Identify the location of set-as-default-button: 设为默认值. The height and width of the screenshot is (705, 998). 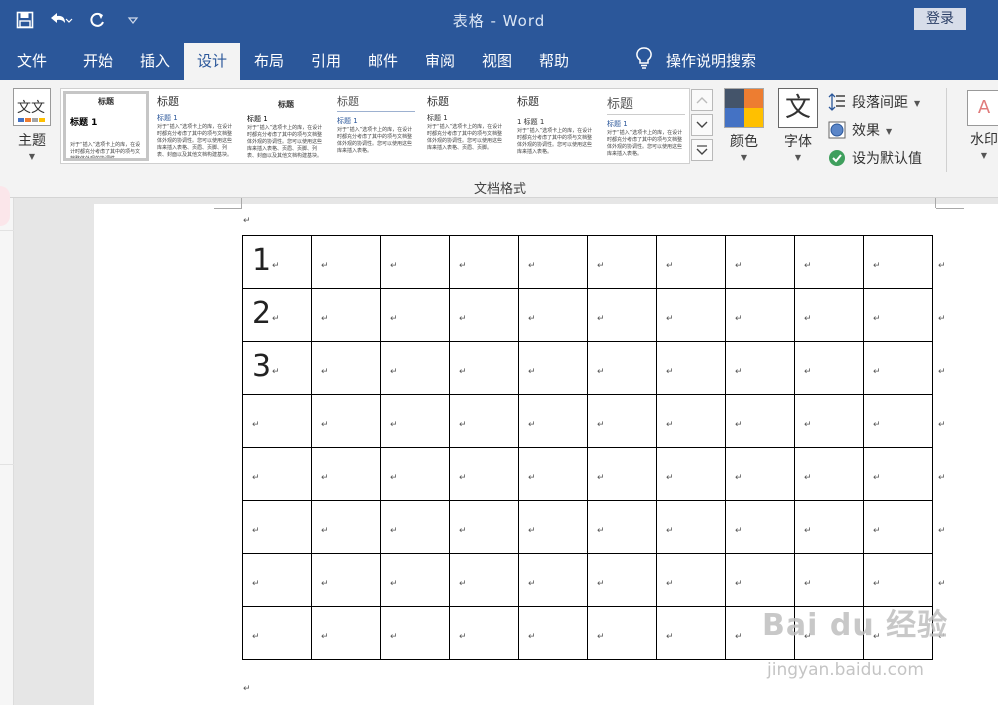
(883, 158).